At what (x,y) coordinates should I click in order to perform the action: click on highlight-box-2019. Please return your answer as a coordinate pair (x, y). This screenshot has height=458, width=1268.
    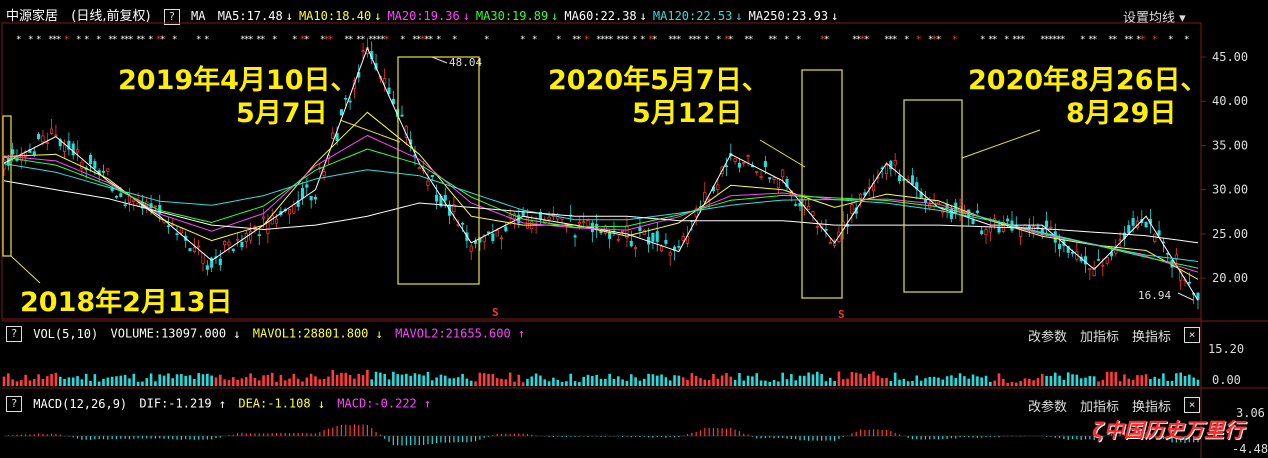
    Looking at the image, I should click on (438, 170).